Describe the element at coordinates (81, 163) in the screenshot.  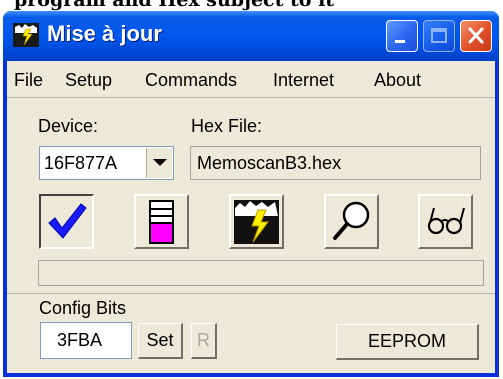
I see `device-value: 16F877A` at that location.